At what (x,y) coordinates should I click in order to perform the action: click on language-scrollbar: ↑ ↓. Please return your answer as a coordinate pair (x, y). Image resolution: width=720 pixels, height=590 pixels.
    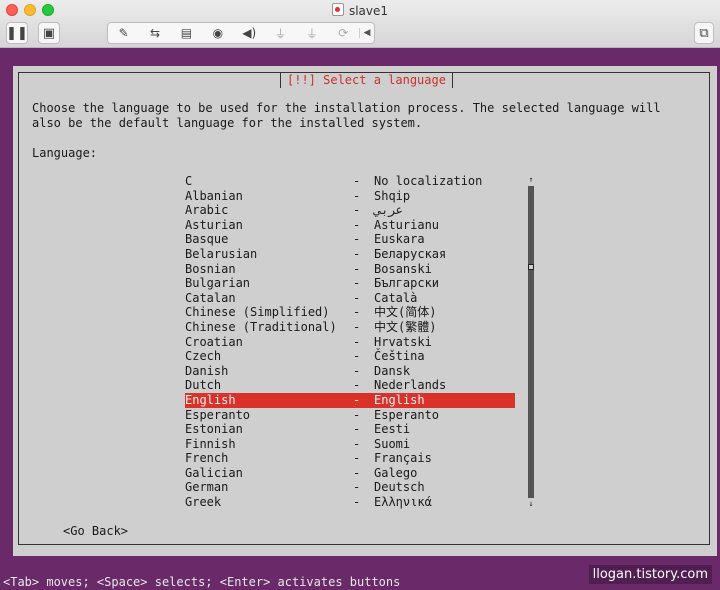
    Looking at the image, I should click on (531, 342).